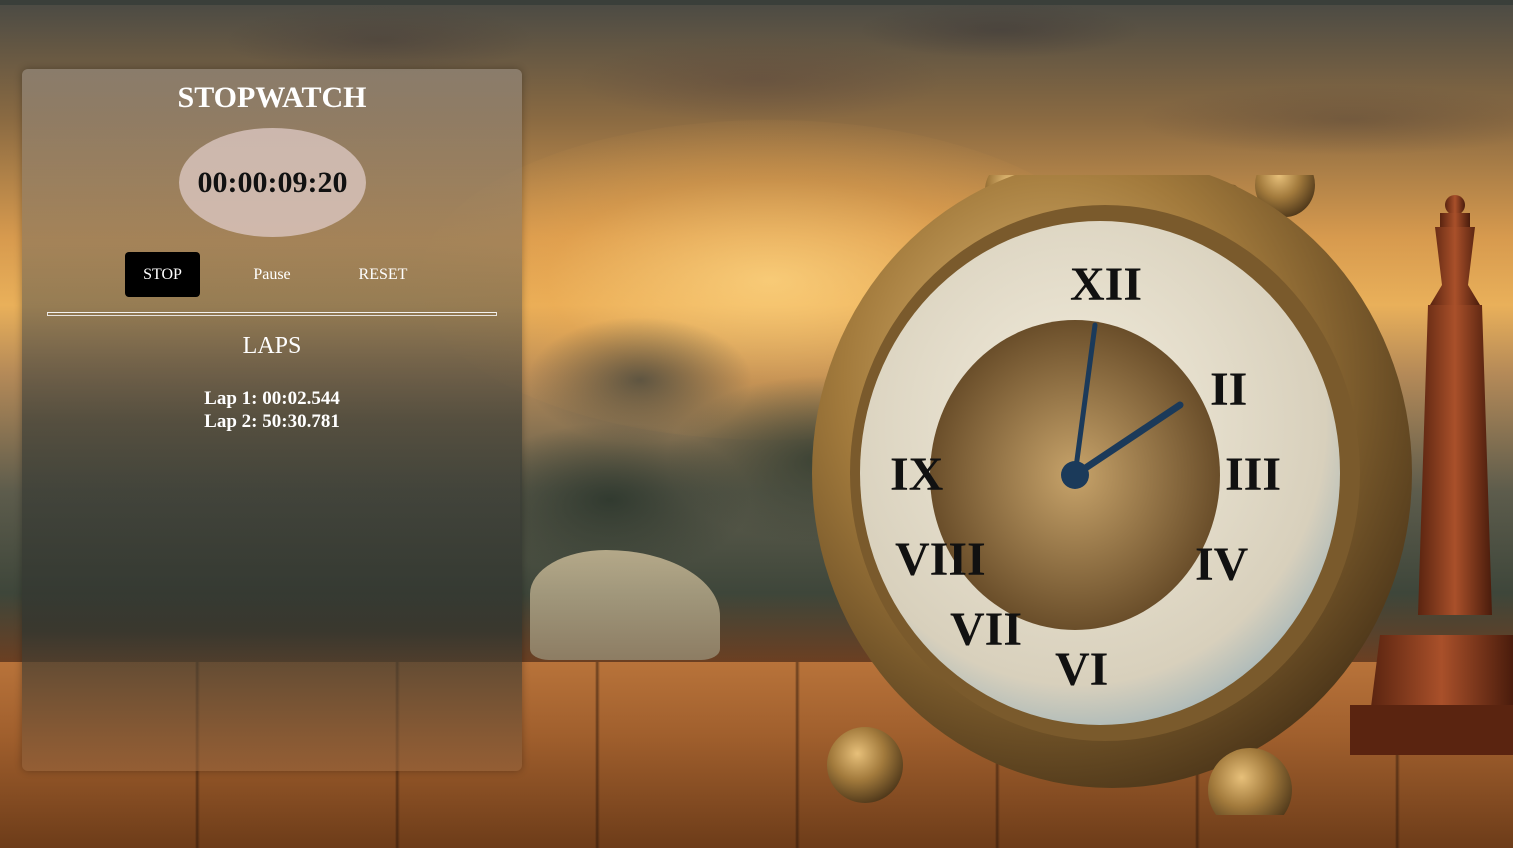 The image size is (1513, 848). Describe the element at coordinates (272, 314) in the screenshot. I see `divider` at that location.